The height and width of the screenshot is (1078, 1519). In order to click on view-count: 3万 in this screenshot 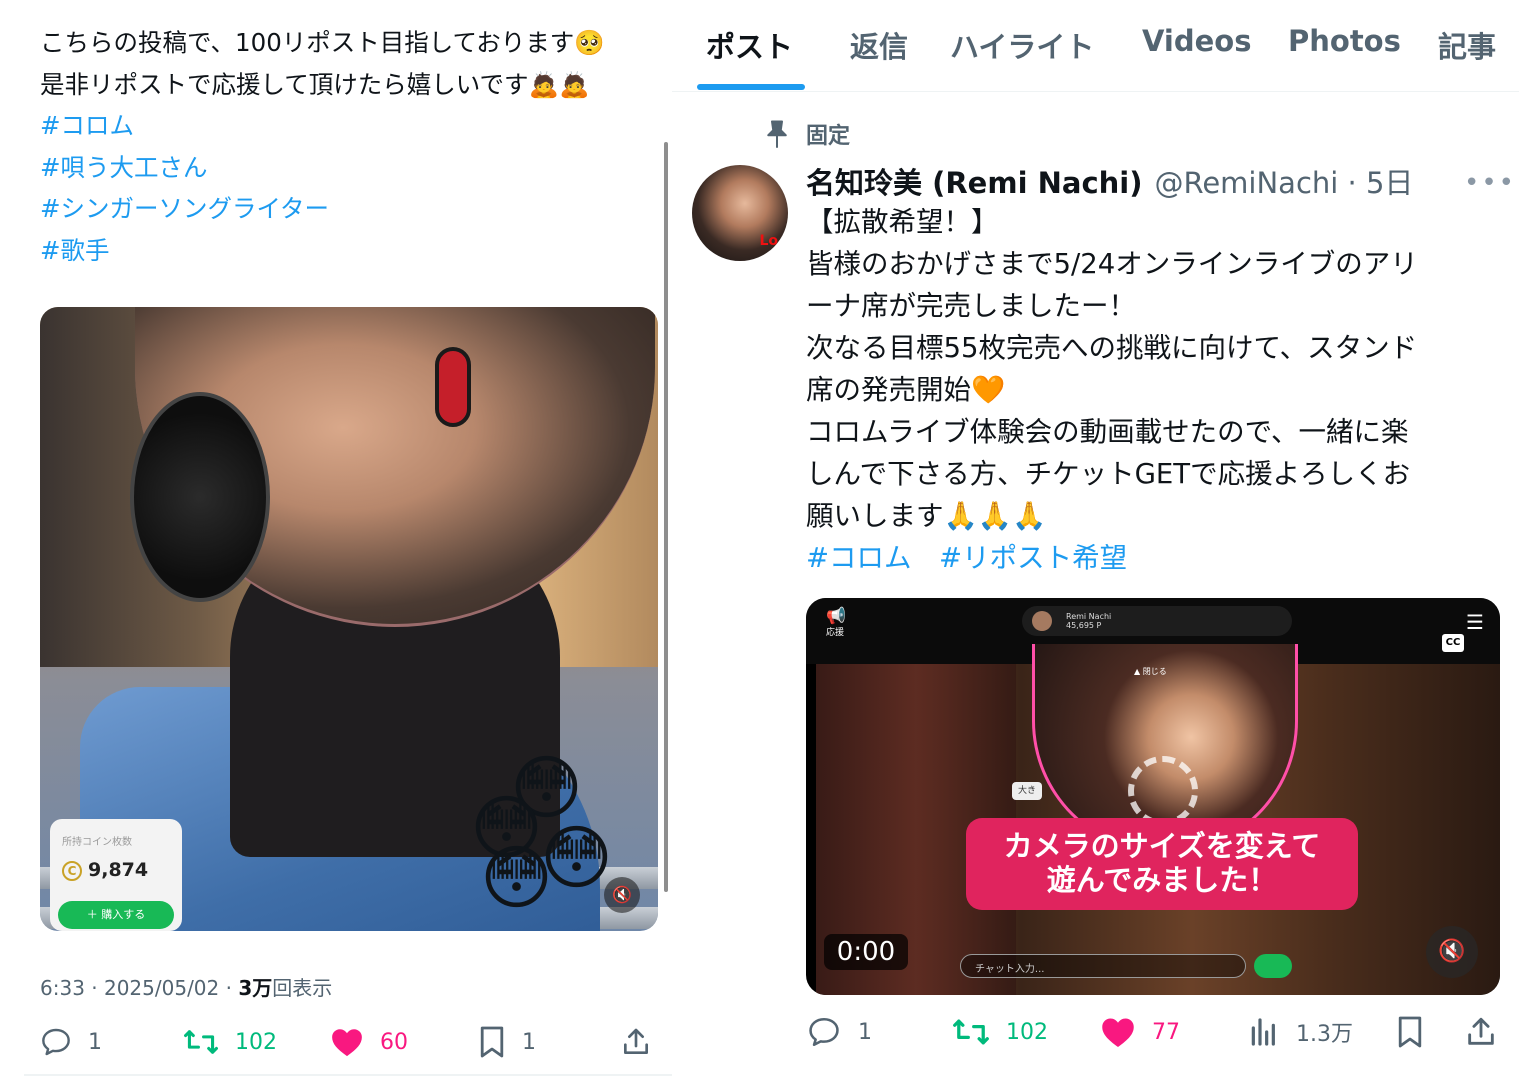, I will do `click(255, 988)`.